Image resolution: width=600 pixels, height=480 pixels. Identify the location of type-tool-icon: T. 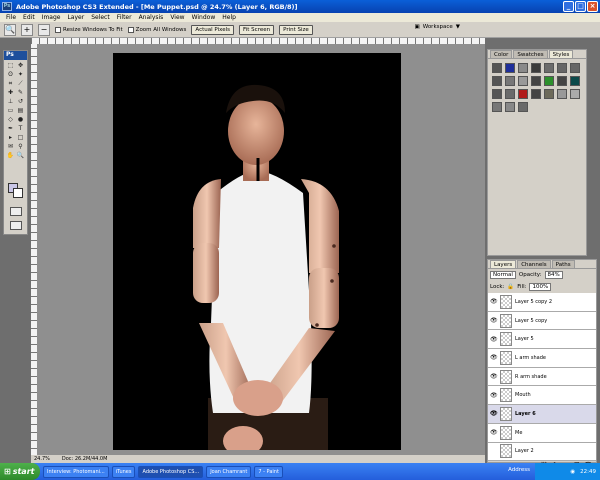
(20, 129).